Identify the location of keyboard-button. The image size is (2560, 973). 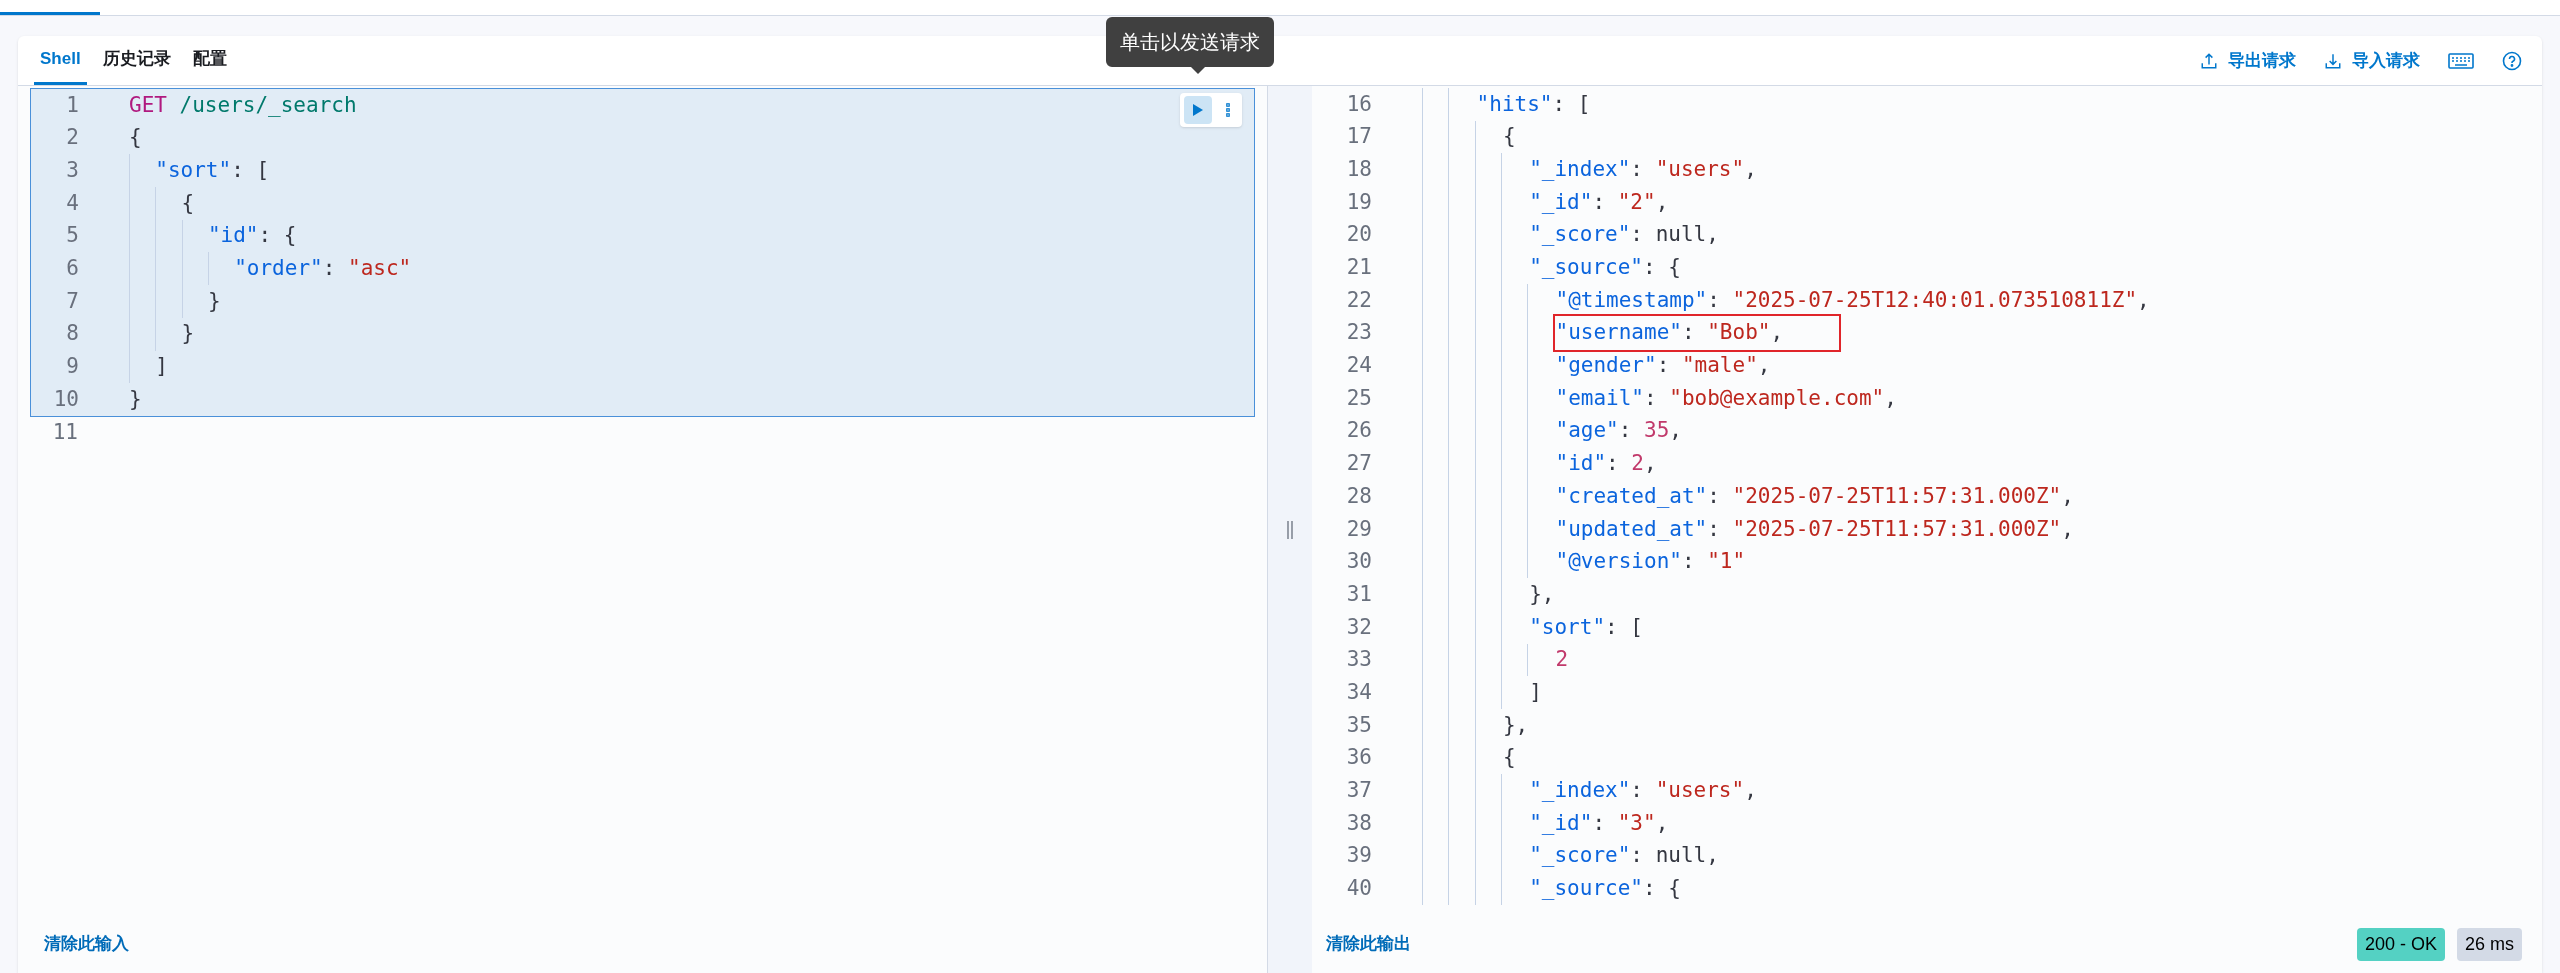
(2461, 60).